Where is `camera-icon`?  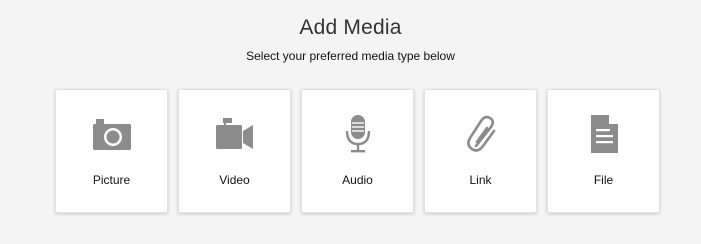 camera-icon is located at coordinates (112, 134).